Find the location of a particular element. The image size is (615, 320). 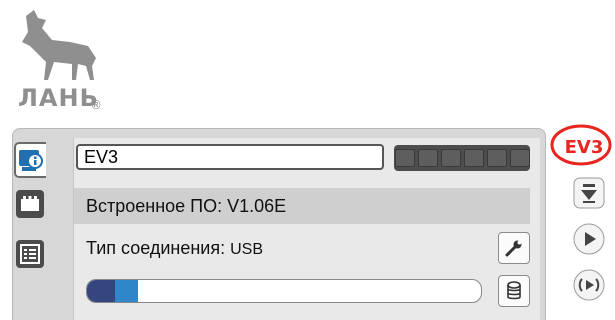

download-icon is located at coordinates (589, 193).